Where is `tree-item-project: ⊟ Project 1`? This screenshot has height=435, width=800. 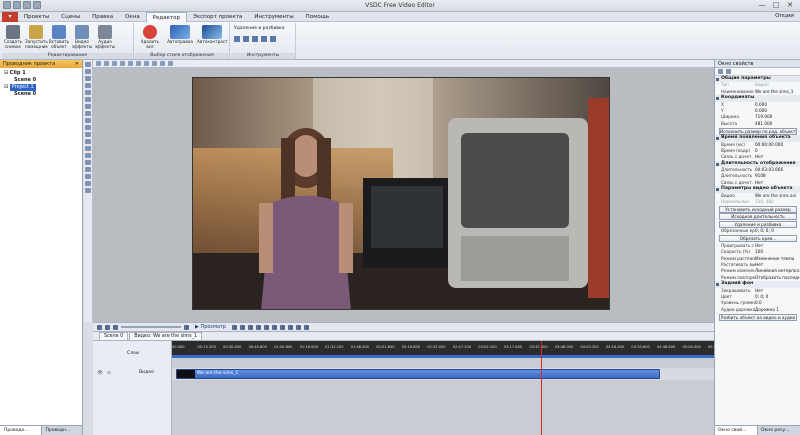 tree-item-project: ⊟ Project 1 is located at coordinates (41, 87).